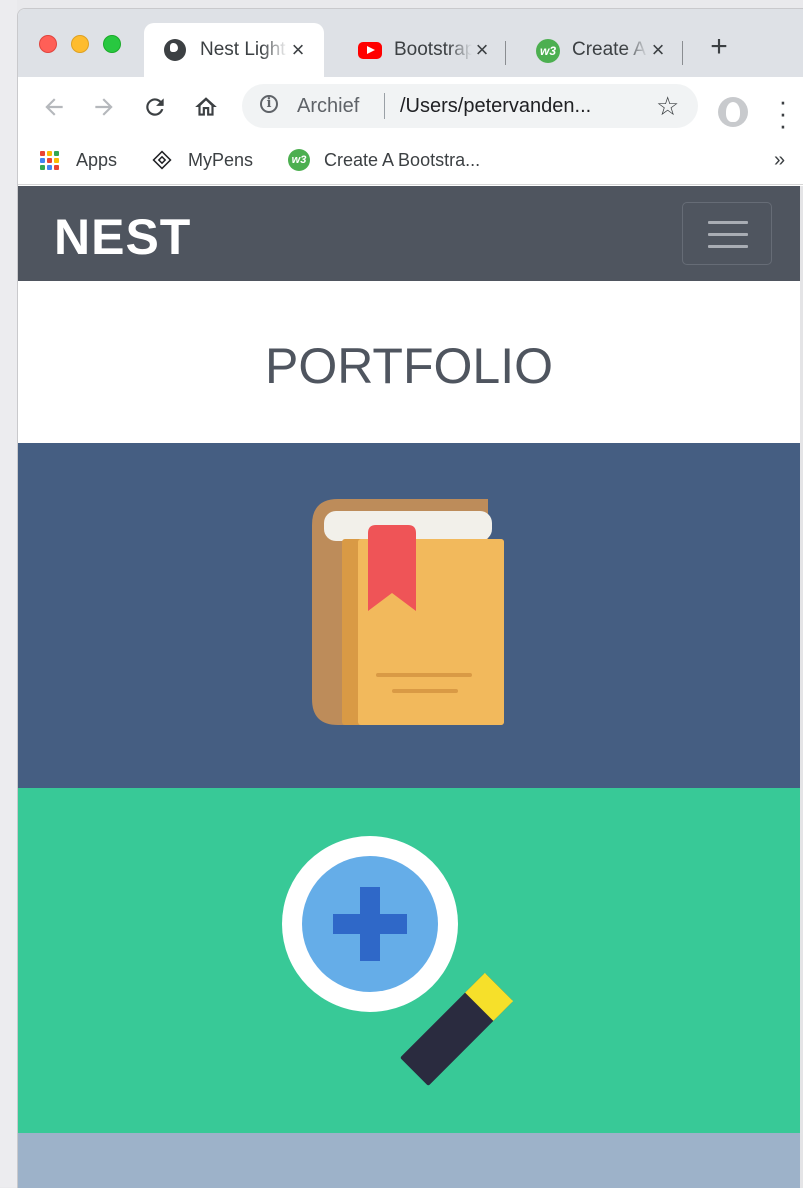 This screenshot has width=803, height=1188. I want to click on arrow-right-icon, so click(104, 107).